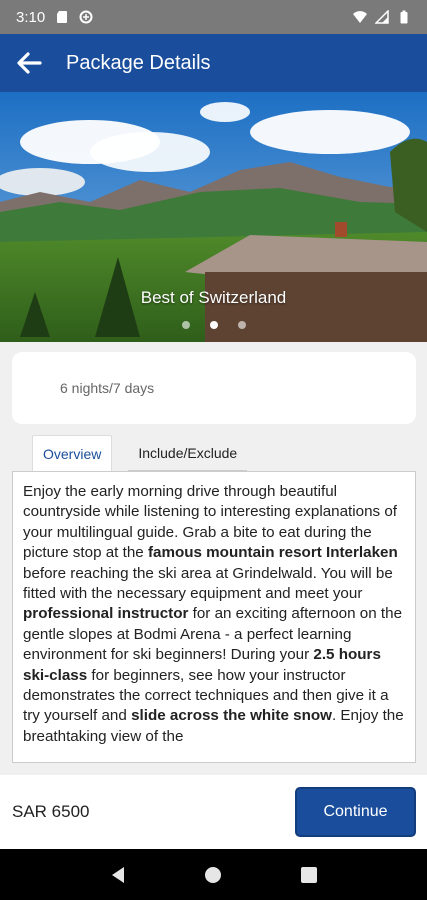 The width and height of the screenshot is (427, 900). What do you see at coordinates (31, 17) in the screenshot?
I see `status-time: 3:10` at bounding box center [31, 17].